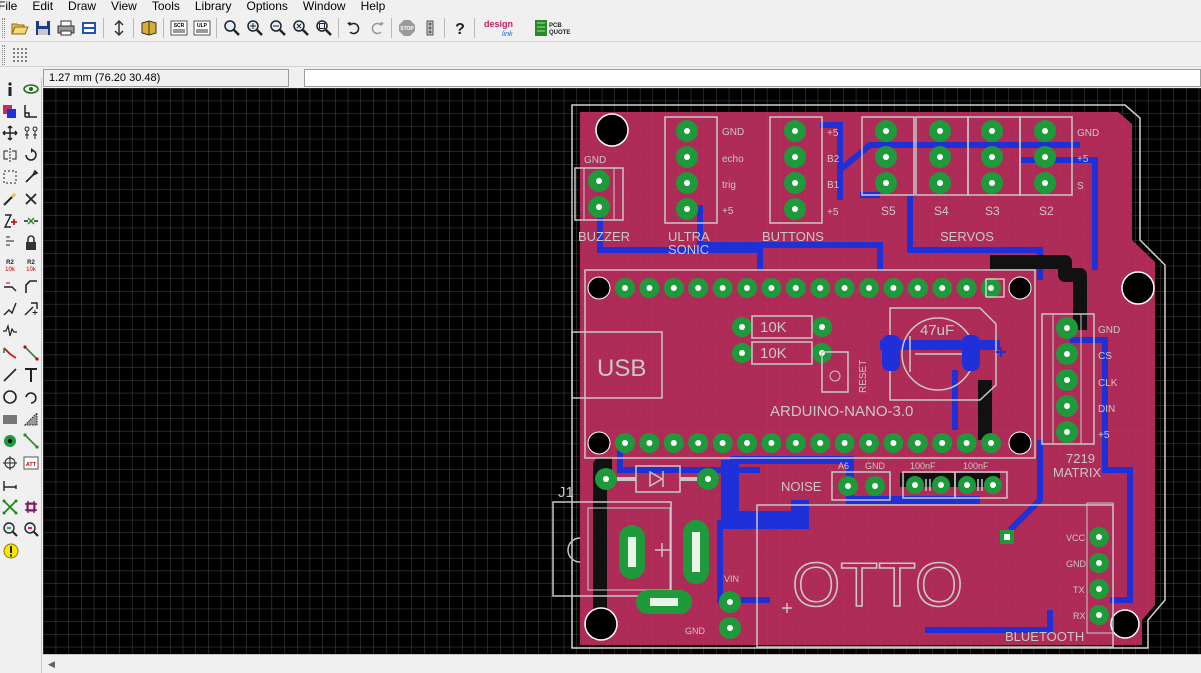 The height and width of the screenshot is (673, 1201). I want to click on arc-icon, so click(31, 397).